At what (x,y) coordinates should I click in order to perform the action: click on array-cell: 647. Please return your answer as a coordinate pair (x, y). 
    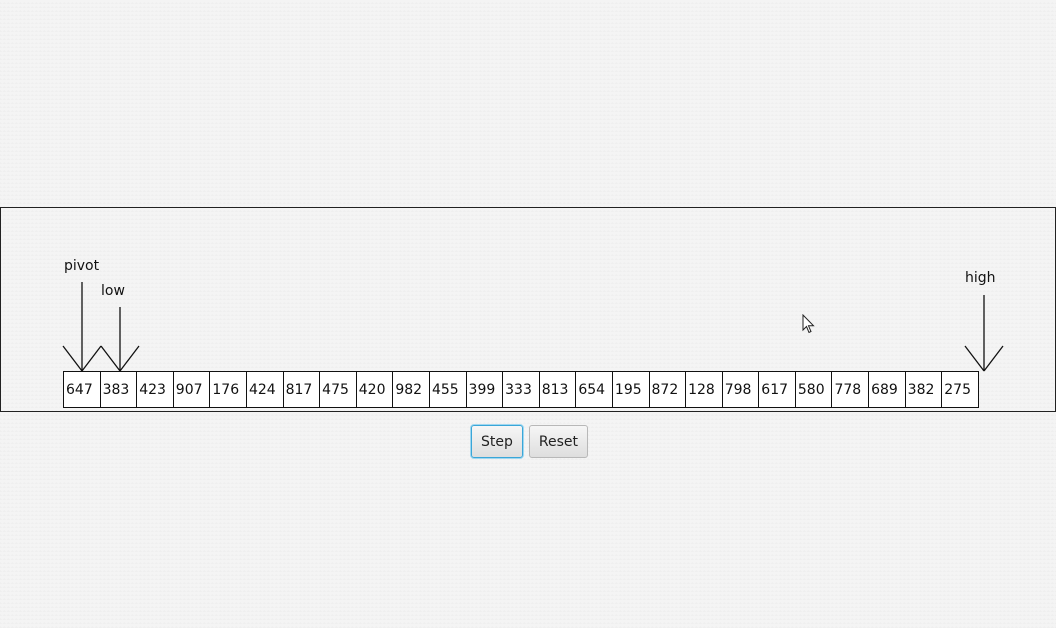
    Looking at the image, I should click on (82, 389).